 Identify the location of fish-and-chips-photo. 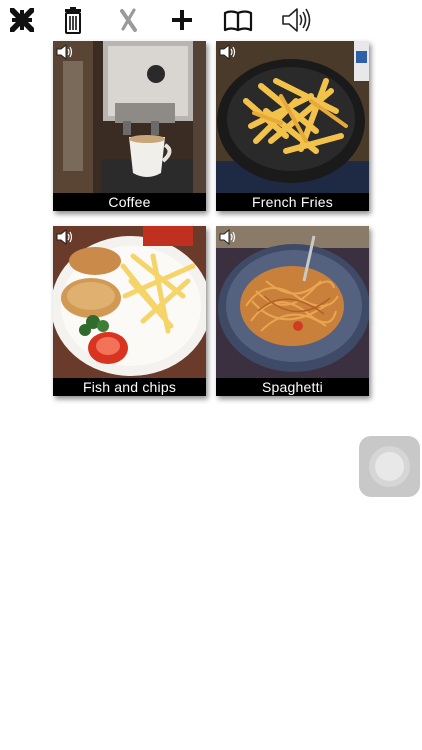
(129, 302).